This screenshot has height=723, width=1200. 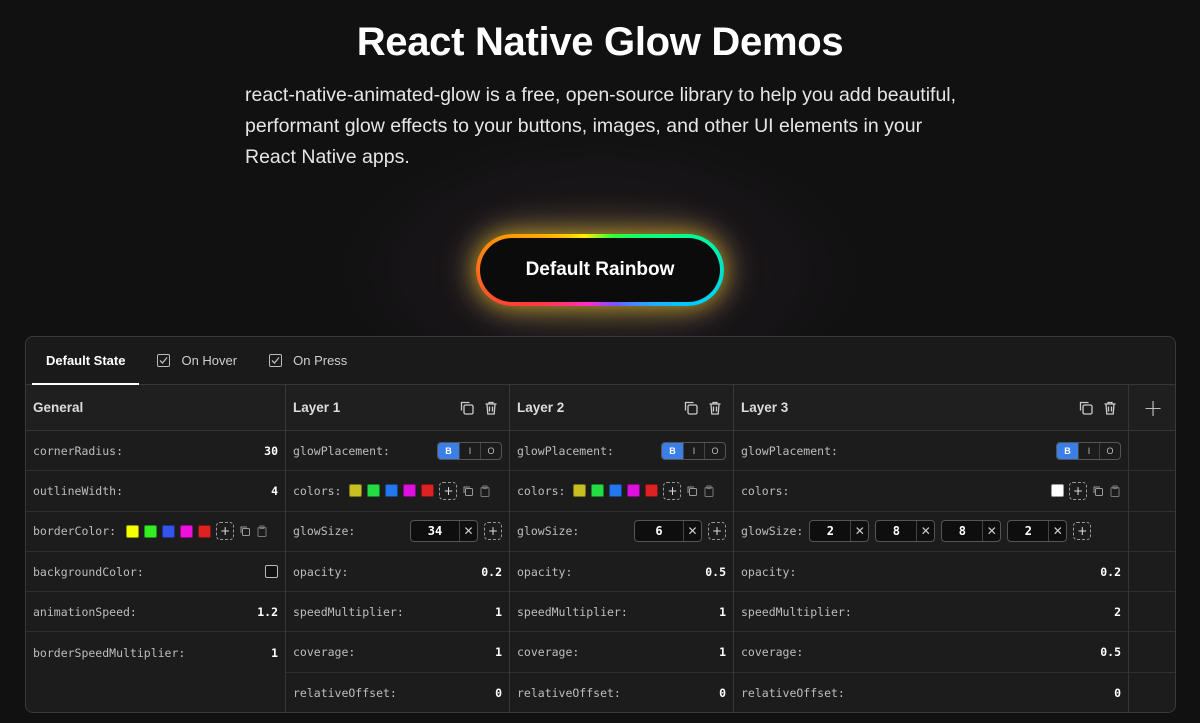 What do you see at coordinates (600, 270) in the screenshot?
I see `demo-glow-button: Default Rainbow` at bounding box center [600, 270].